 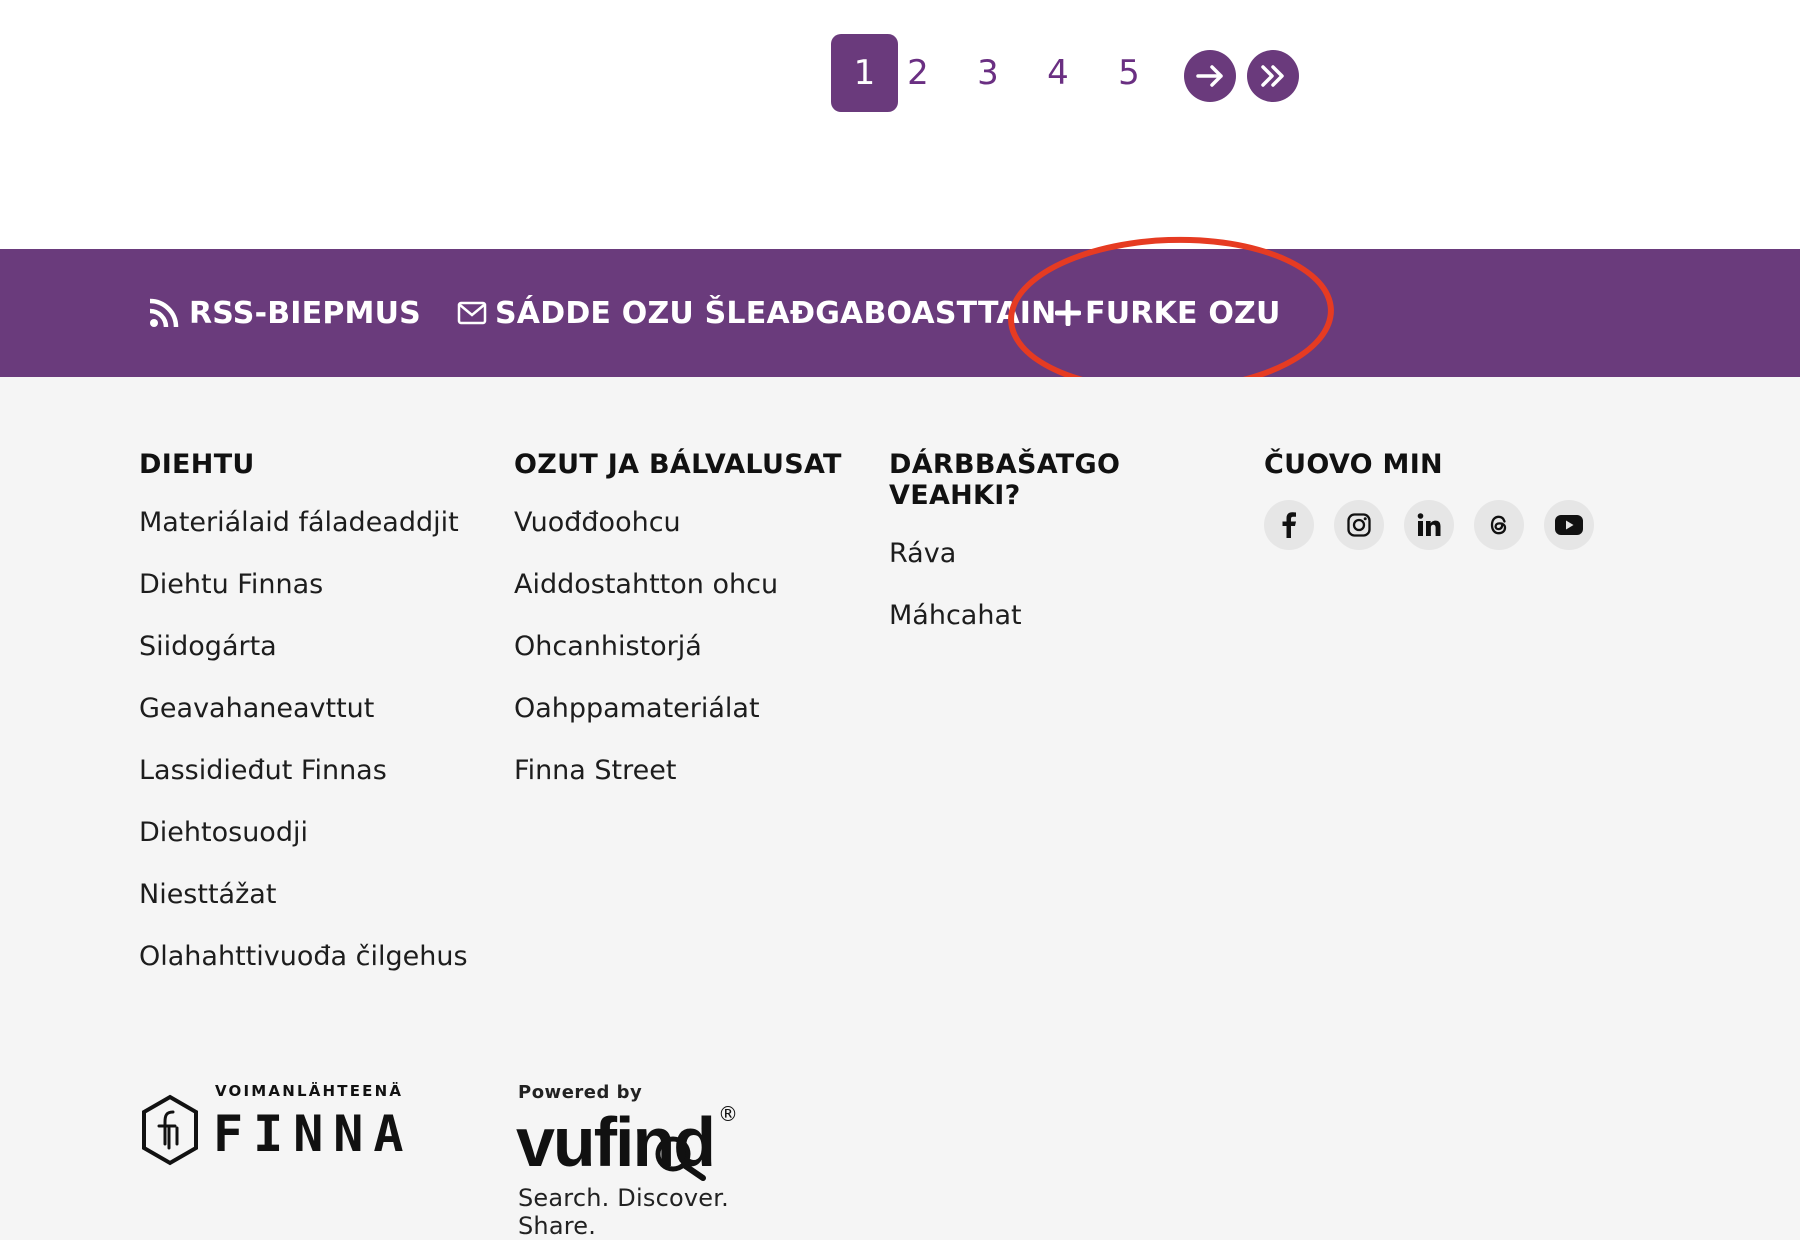 I want to click on page-5-button: 5, so click(x=1129, y=73).